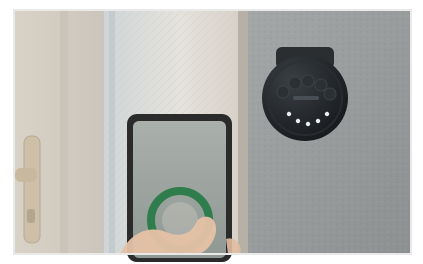 This screenshot has width=423, height=264. I want to click on door-glass-rail, so click(112, 132).